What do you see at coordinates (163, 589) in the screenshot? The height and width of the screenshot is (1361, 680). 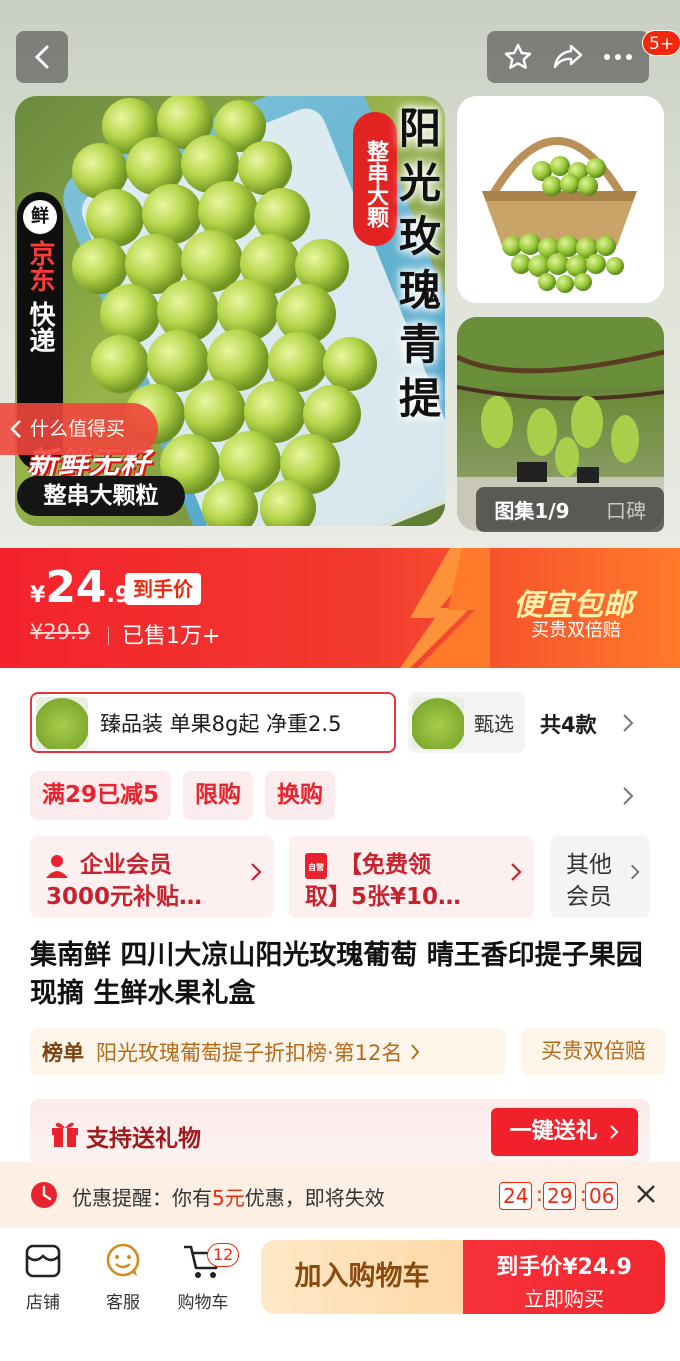 I see `final-price-tag: 到手价` at bounding box center [163, 589].